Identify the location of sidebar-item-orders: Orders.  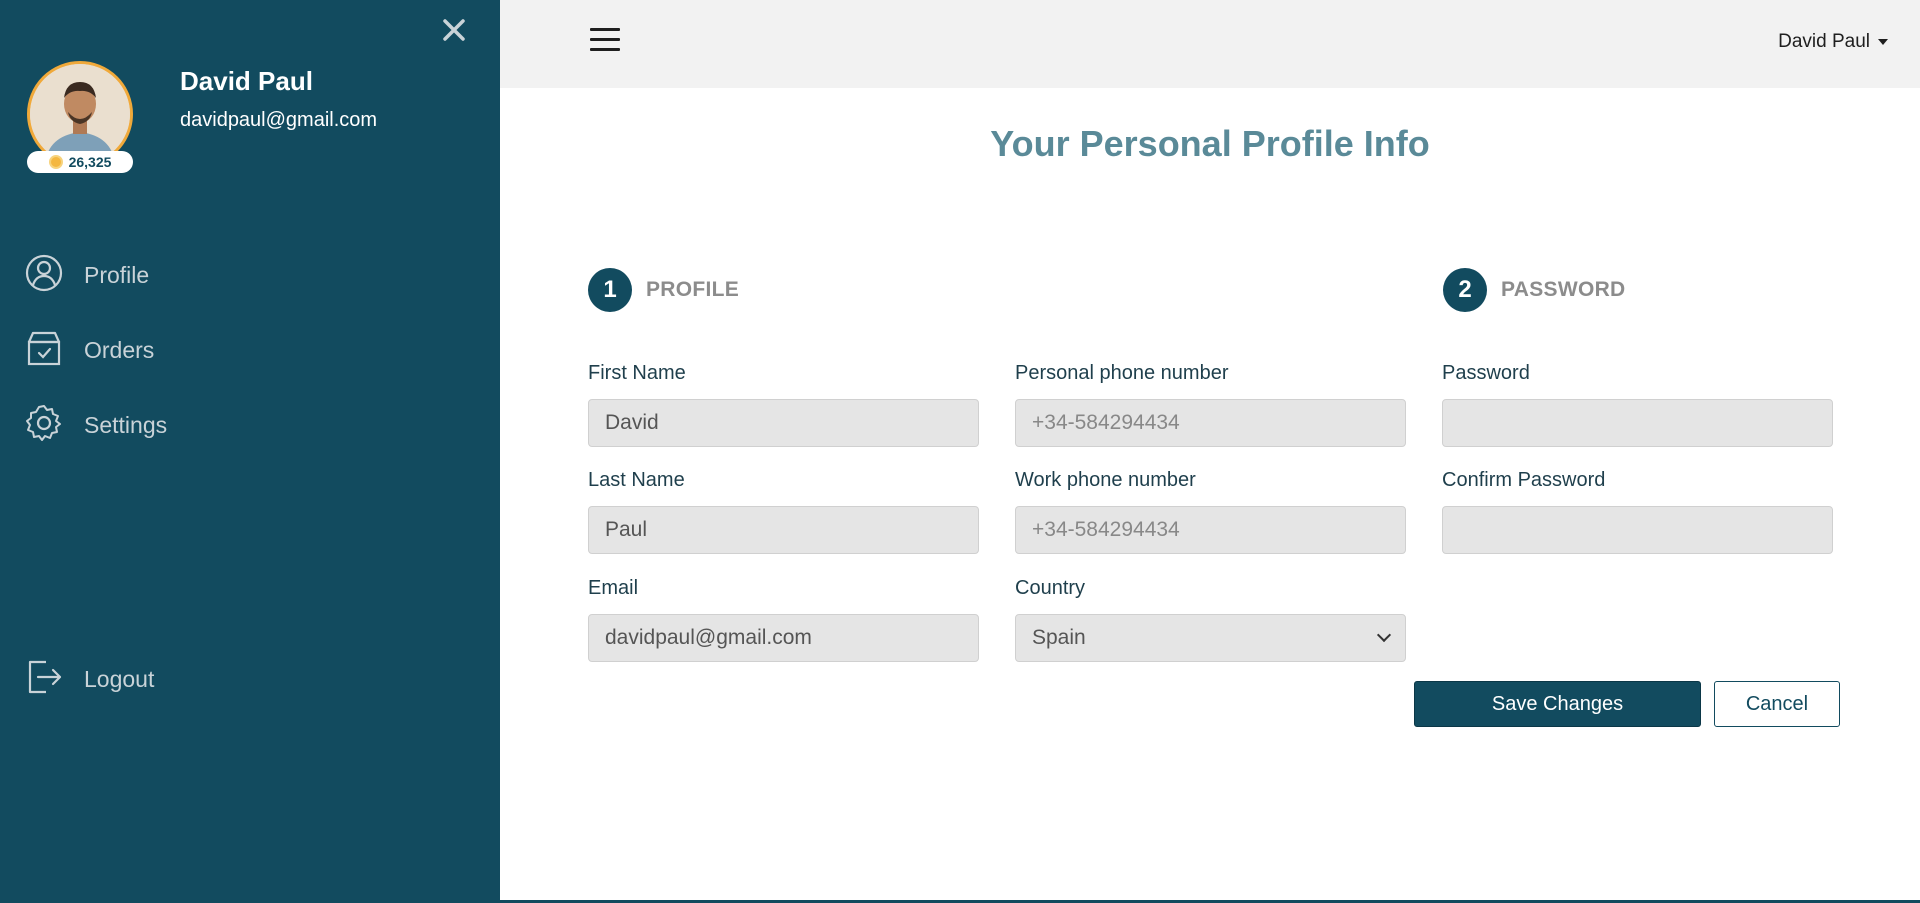
(89, 350).